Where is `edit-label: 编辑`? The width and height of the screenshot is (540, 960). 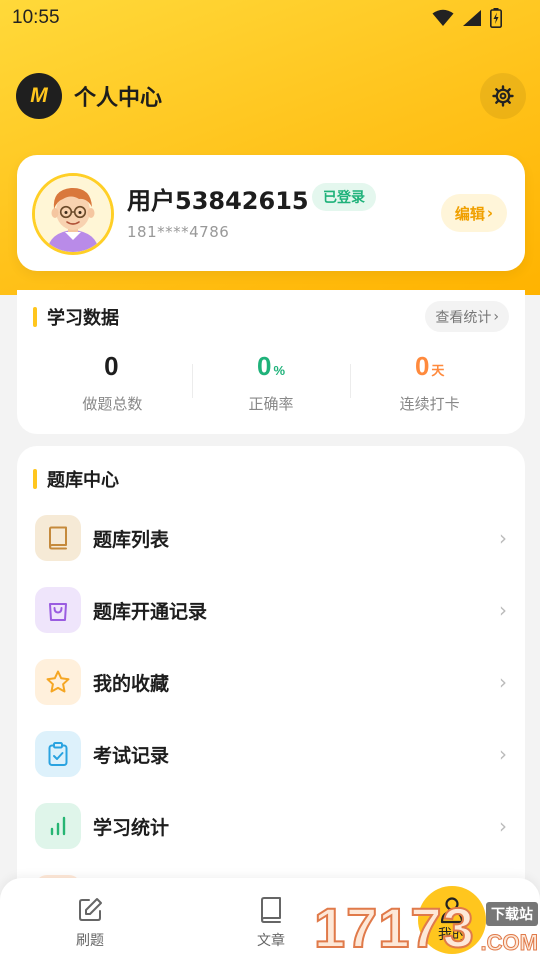
edit-label: 编辑 is located at coordinates (469, 213).